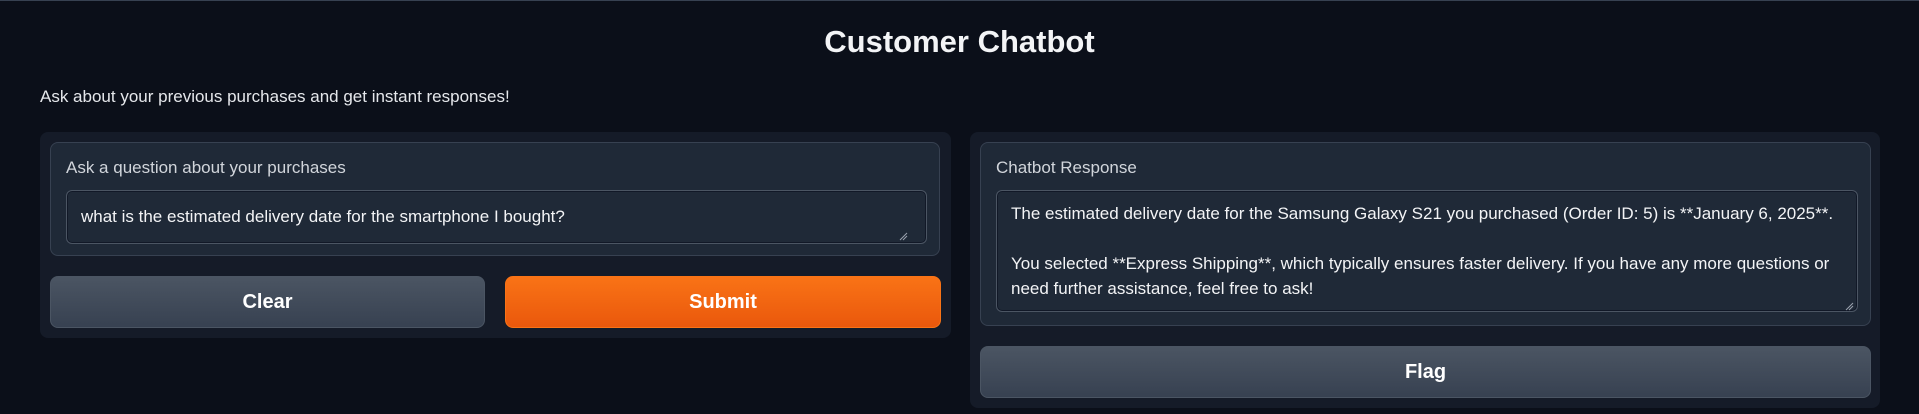 The image size is (1919, 414). What do you see at coordinates (267, 302) in the screenshot?
I see `clear-button: Clear` at bounding box center [267, 302].